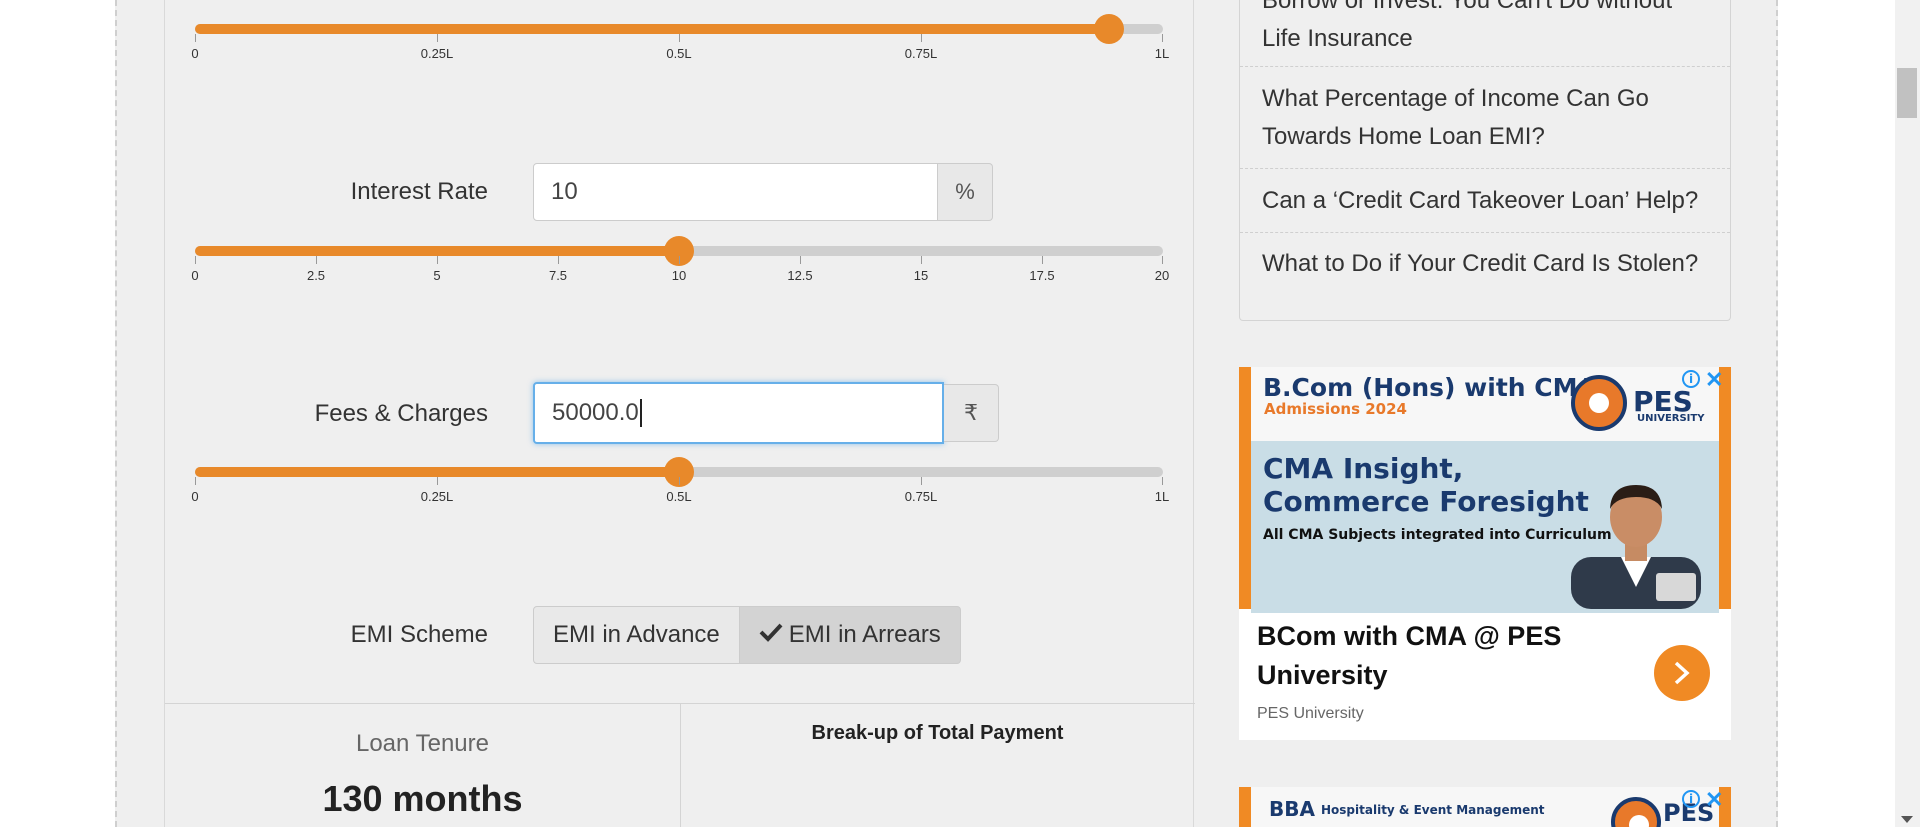 The height and width of the screenshot is (827, 1920). Describe the element at coordinates (1426, 501) in the screenshot. I see `ad-big-line: Commerce Foresight` at that location.